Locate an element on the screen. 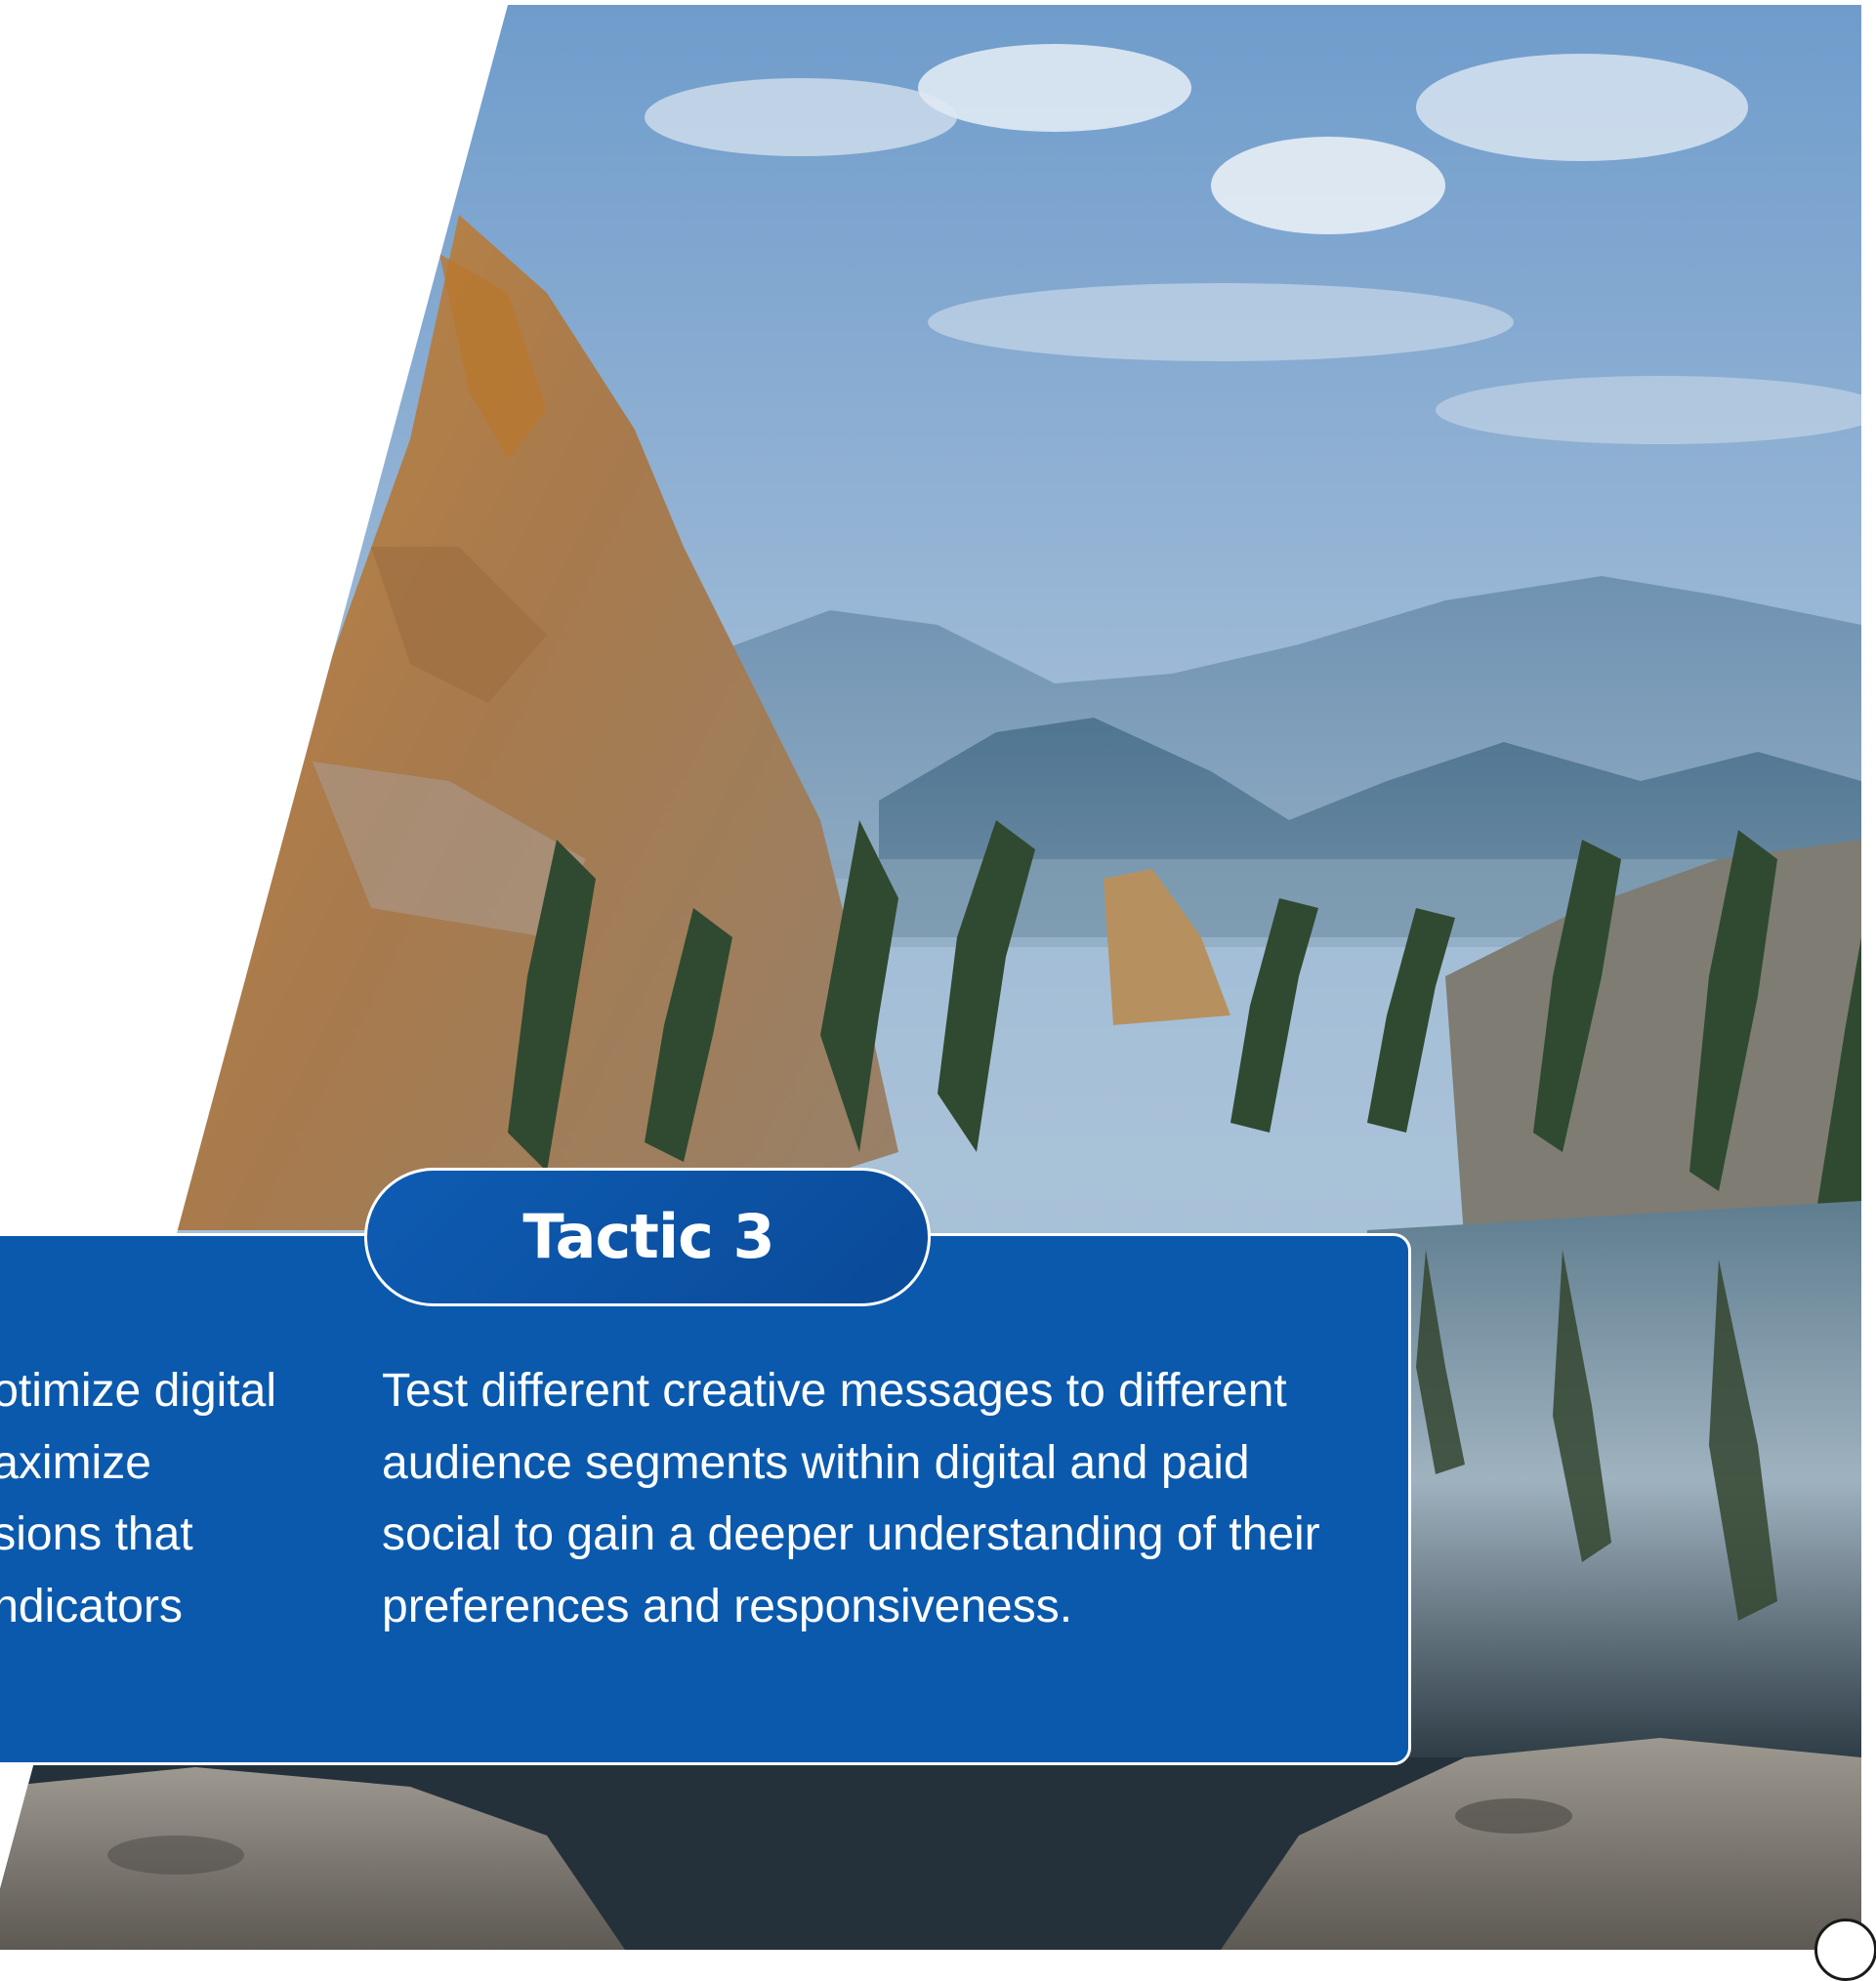 This screenshot has height=1981, width=1876. tactic-title-tab: Tactic 3 is located at coordinates (648, 1237).